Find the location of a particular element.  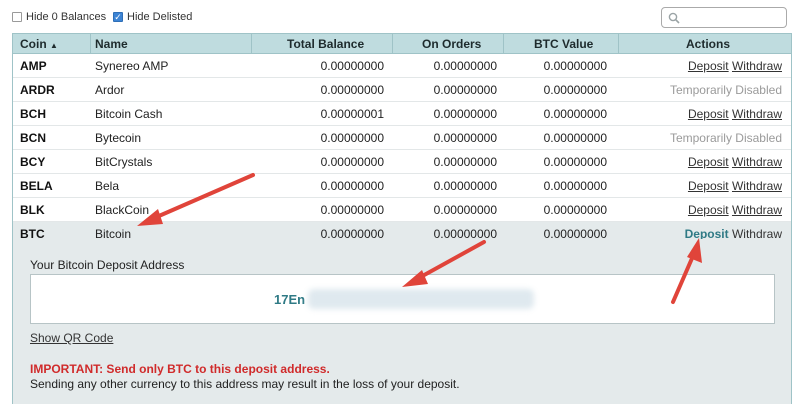

coin-name: Bela is located at coordinates (107, 186).